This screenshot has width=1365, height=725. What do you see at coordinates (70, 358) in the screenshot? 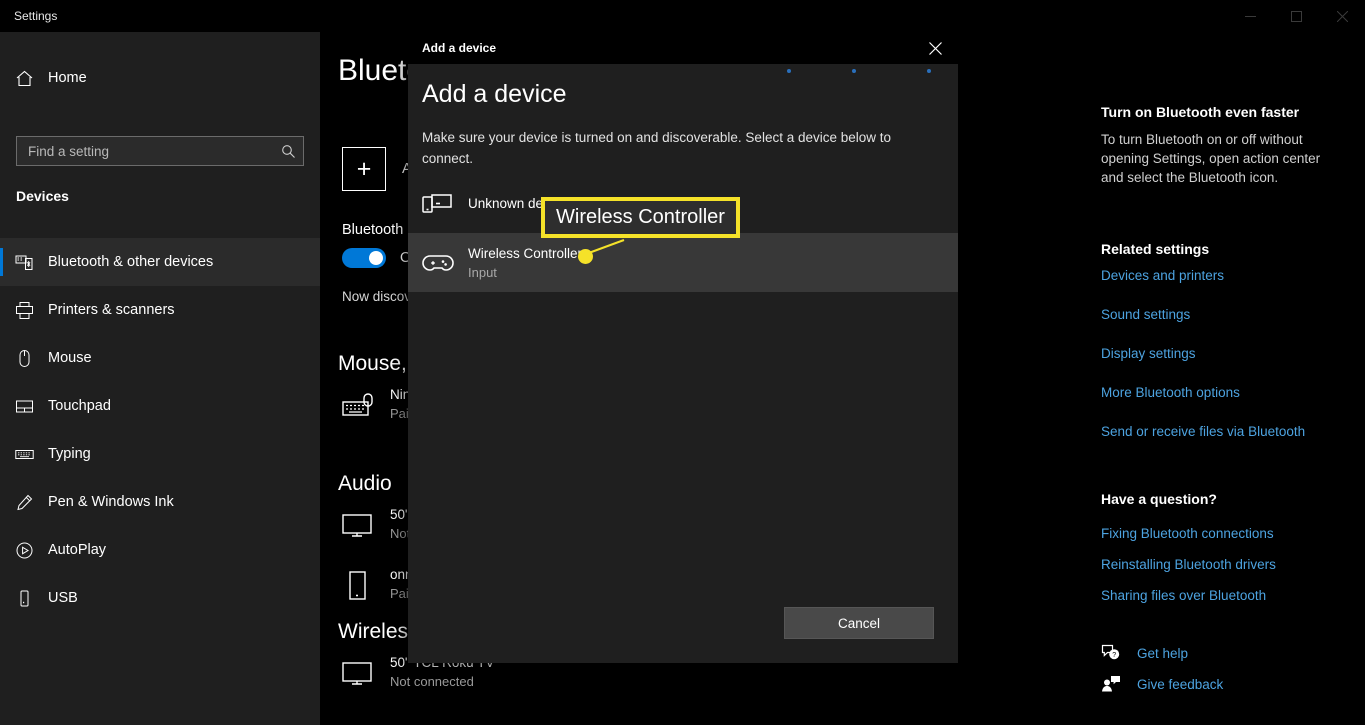
I see `sidebar-item-label: Mouse` at bounding box center [70, 358].